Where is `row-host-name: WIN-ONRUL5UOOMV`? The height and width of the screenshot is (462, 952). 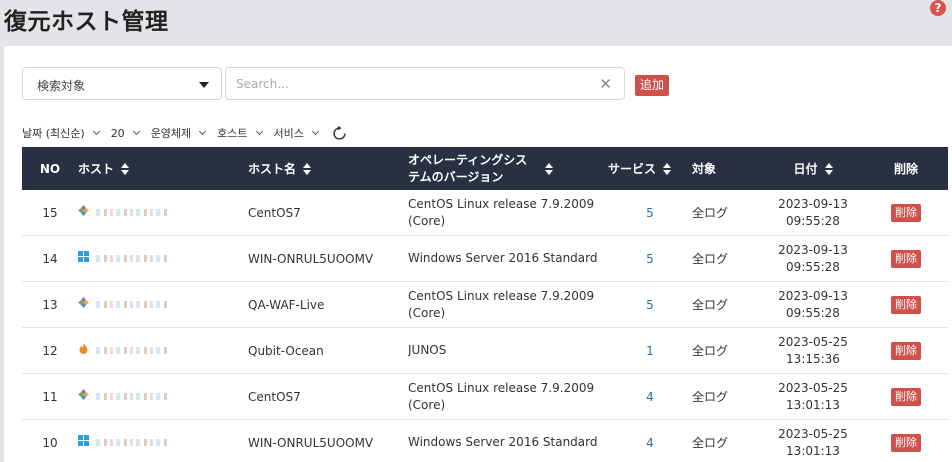 row-host-name: WIN-ONRUL5UOOMV is located at coordinates (311, 442).